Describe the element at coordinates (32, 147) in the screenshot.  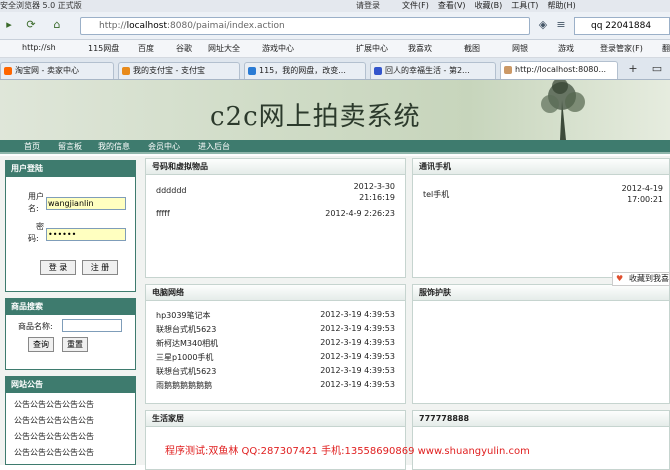
I see `nav-home: 首页` at that location.